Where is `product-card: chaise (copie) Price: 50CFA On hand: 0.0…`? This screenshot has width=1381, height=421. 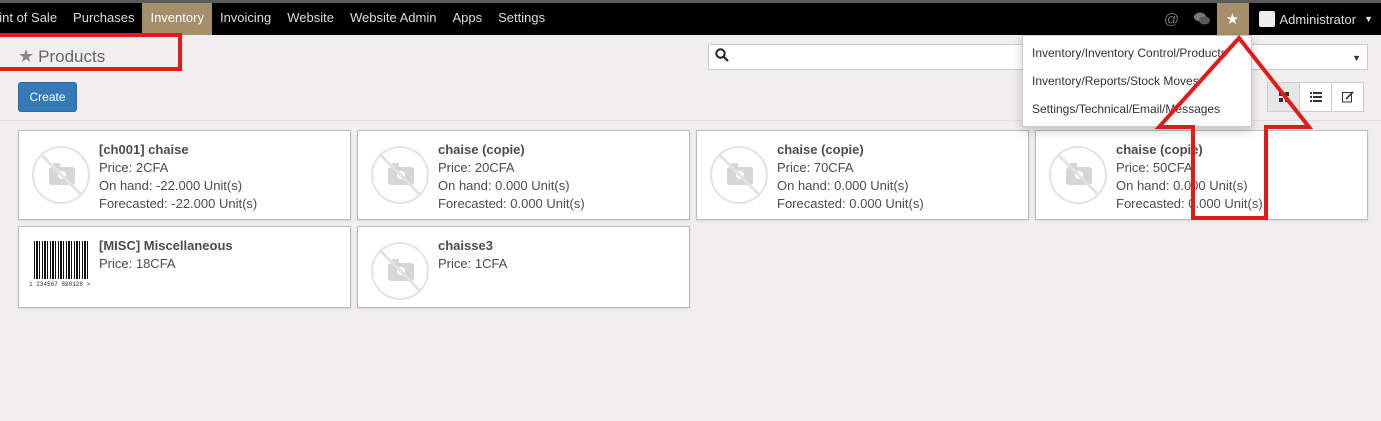 product-card: chaise (copie) Price: 50CFA On hand: 0.0… is located at coordinates (1201, 175).